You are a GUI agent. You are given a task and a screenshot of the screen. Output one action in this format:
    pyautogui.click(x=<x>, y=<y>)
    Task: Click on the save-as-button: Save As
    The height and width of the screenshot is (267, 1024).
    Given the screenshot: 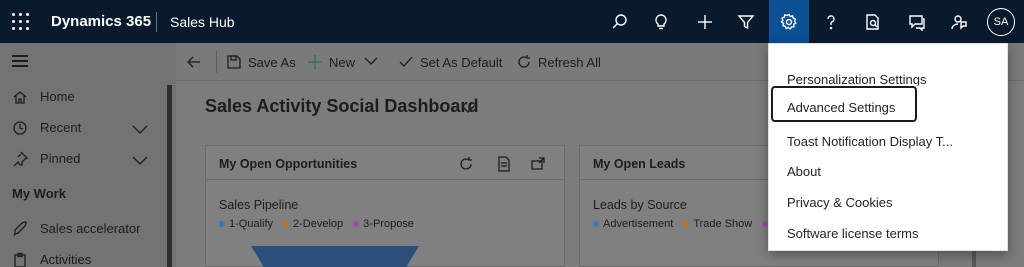 What is the action you would take?
    pyautogui.click(x=261, y=62)
    